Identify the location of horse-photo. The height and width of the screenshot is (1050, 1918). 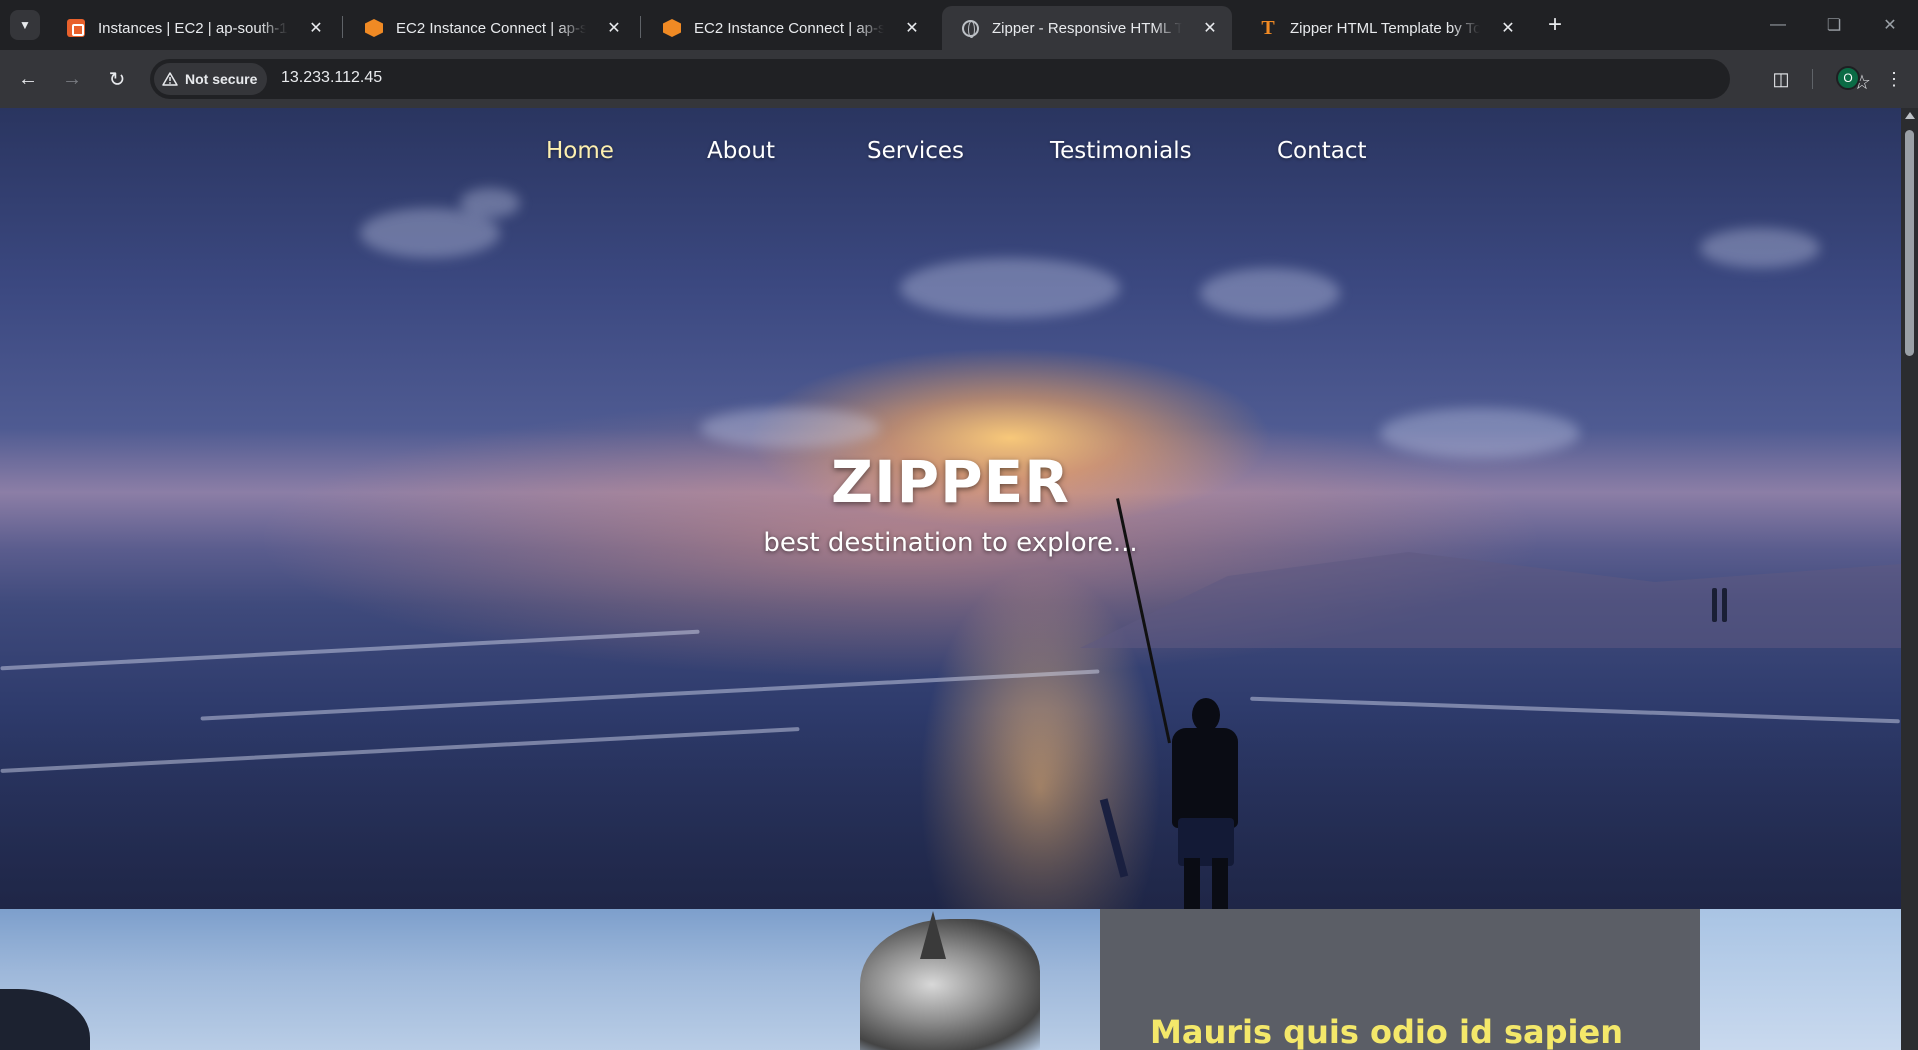
(550, 979).